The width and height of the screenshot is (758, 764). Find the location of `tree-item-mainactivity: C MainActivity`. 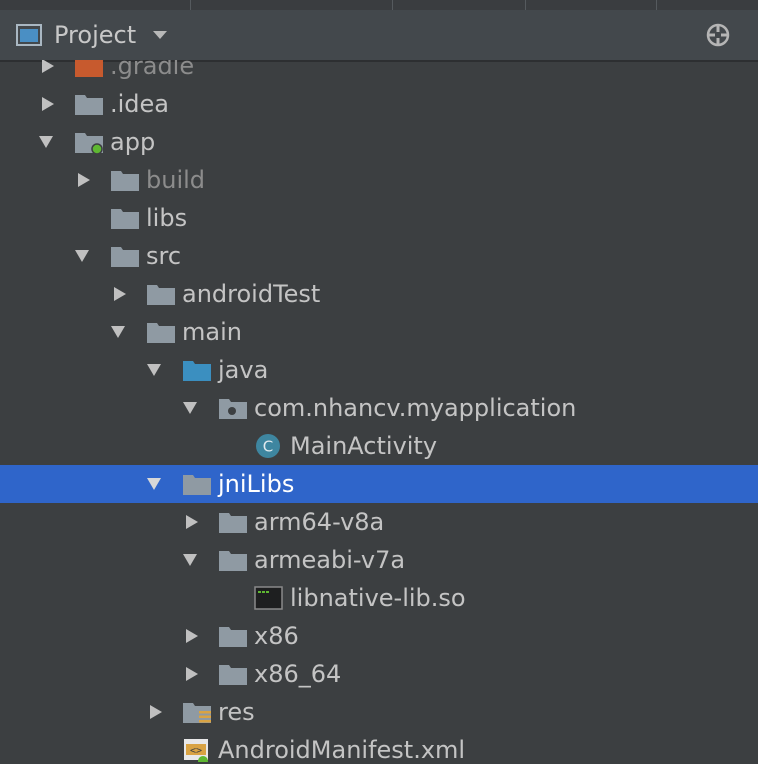

tree-item-mainactivity: C MainActivity is located at coordinates (379, 446).